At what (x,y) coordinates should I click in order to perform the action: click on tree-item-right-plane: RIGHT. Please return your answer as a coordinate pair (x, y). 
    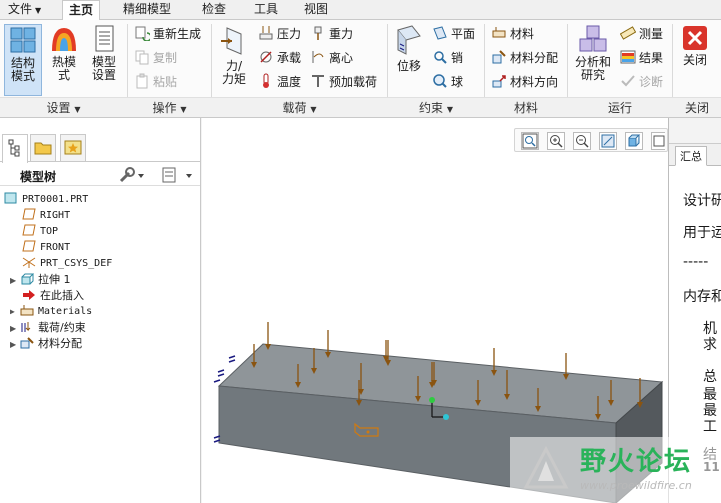
    Looking at the image, I should click on (46, 216).